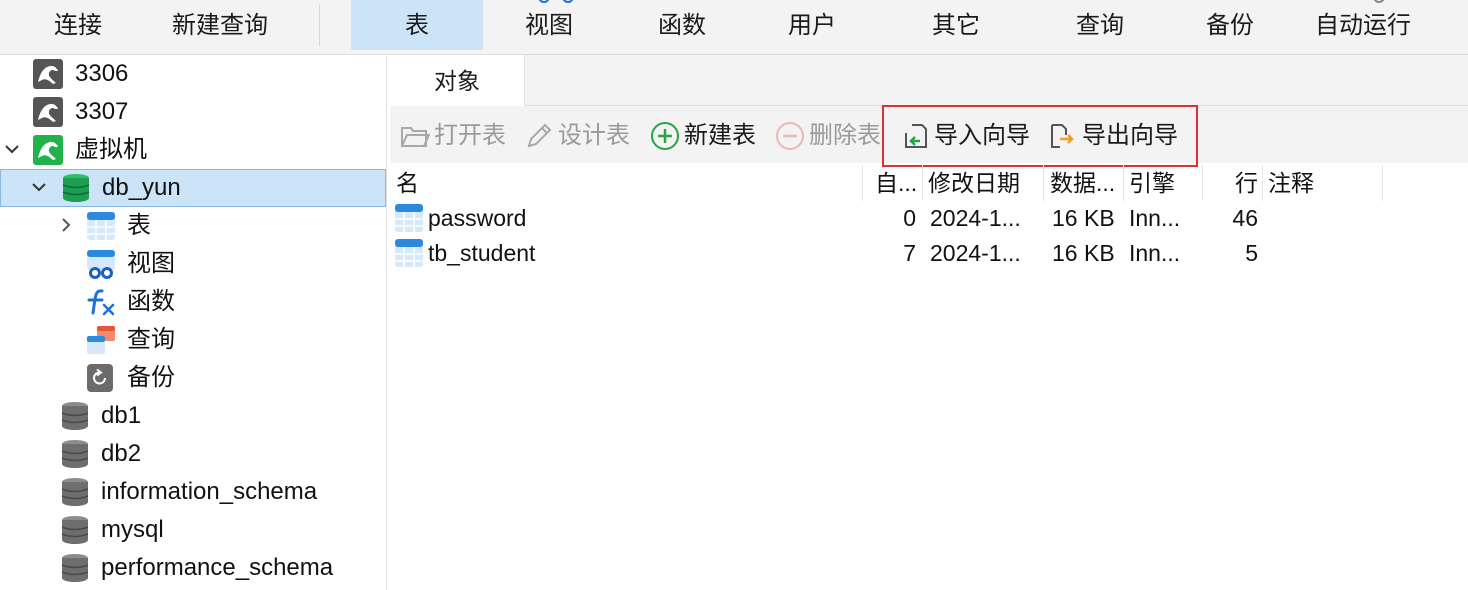 This screenshot has width=1468, height=590. Describe the element at coordinates (1100, 25) in the screenshot. I see `toolbar-query-button: 查询` at that location.